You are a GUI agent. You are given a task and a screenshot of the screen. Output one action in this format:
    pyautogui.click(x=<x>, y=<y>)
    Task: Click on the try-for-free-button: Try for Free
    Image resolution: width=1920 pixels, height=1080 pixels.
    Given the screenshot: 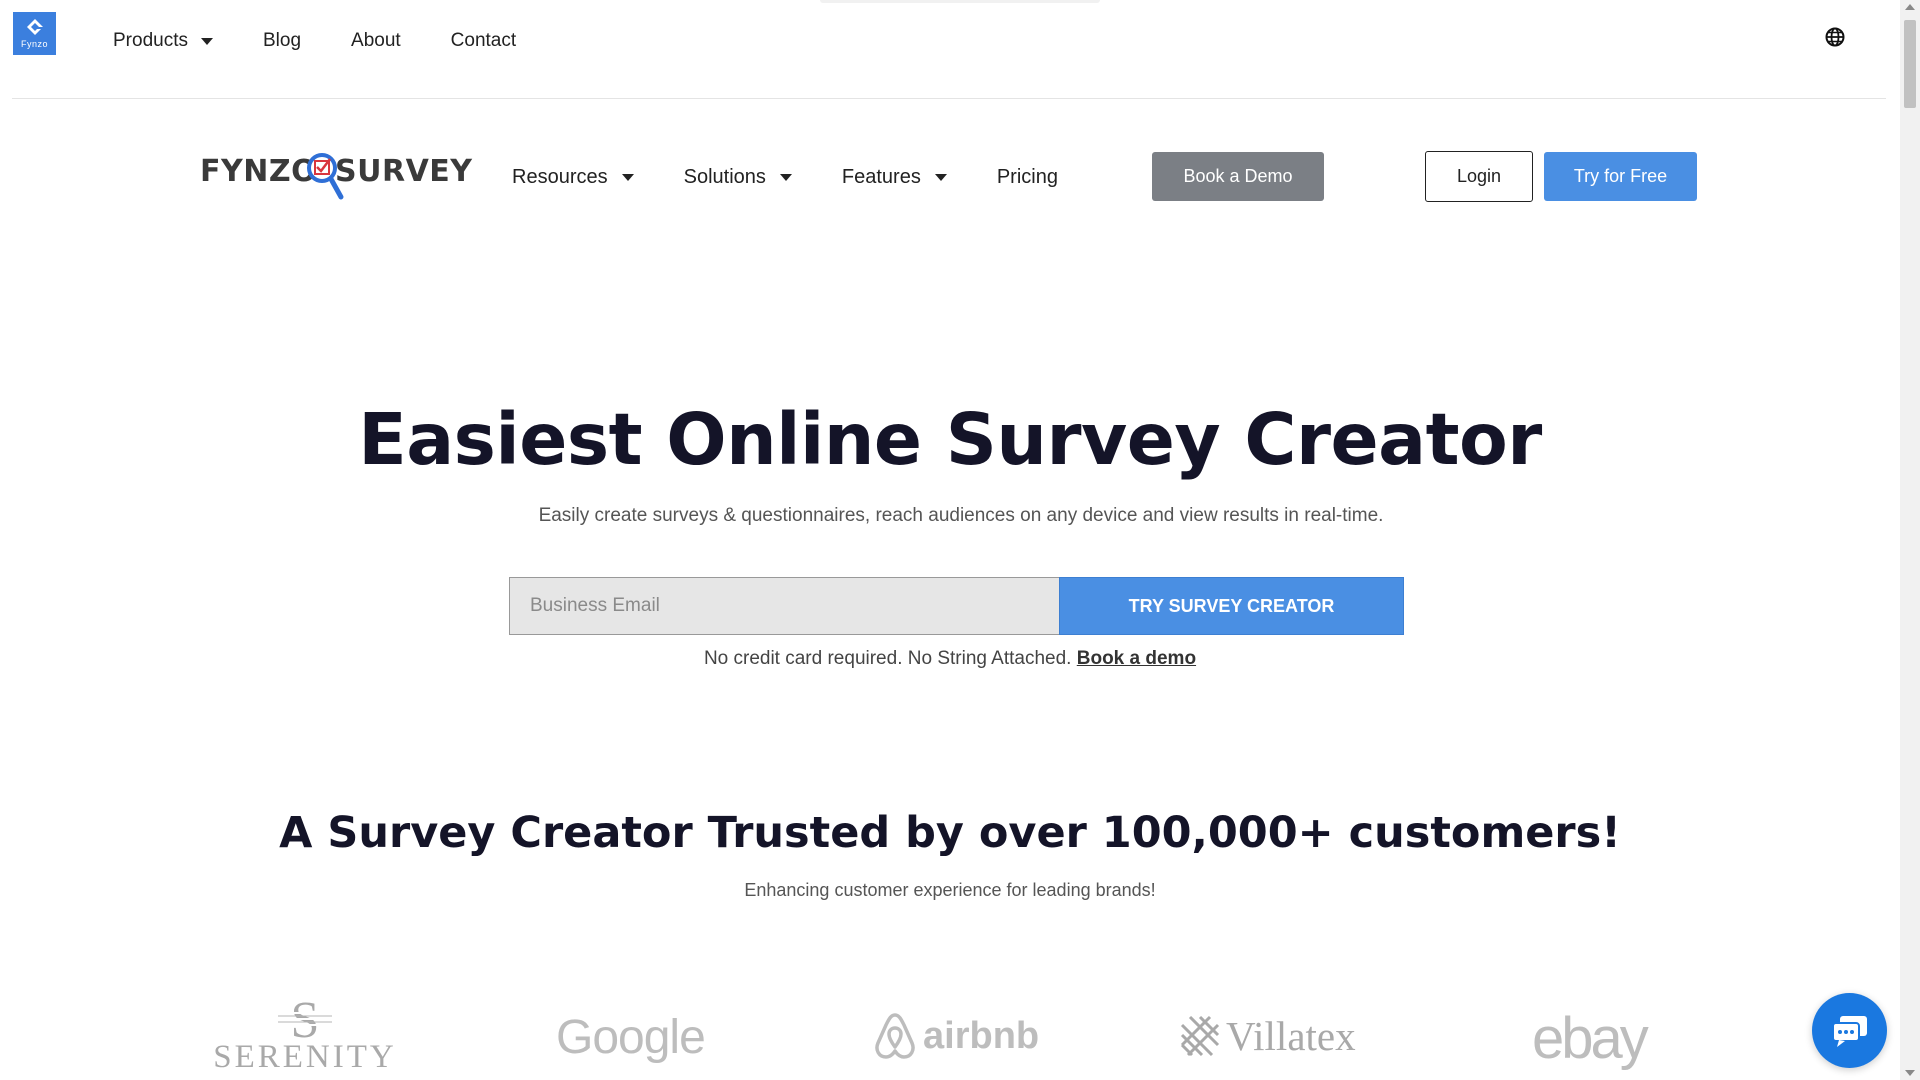 What is the action you would take?
    pyautogui.click(x=1620, y=176)
    